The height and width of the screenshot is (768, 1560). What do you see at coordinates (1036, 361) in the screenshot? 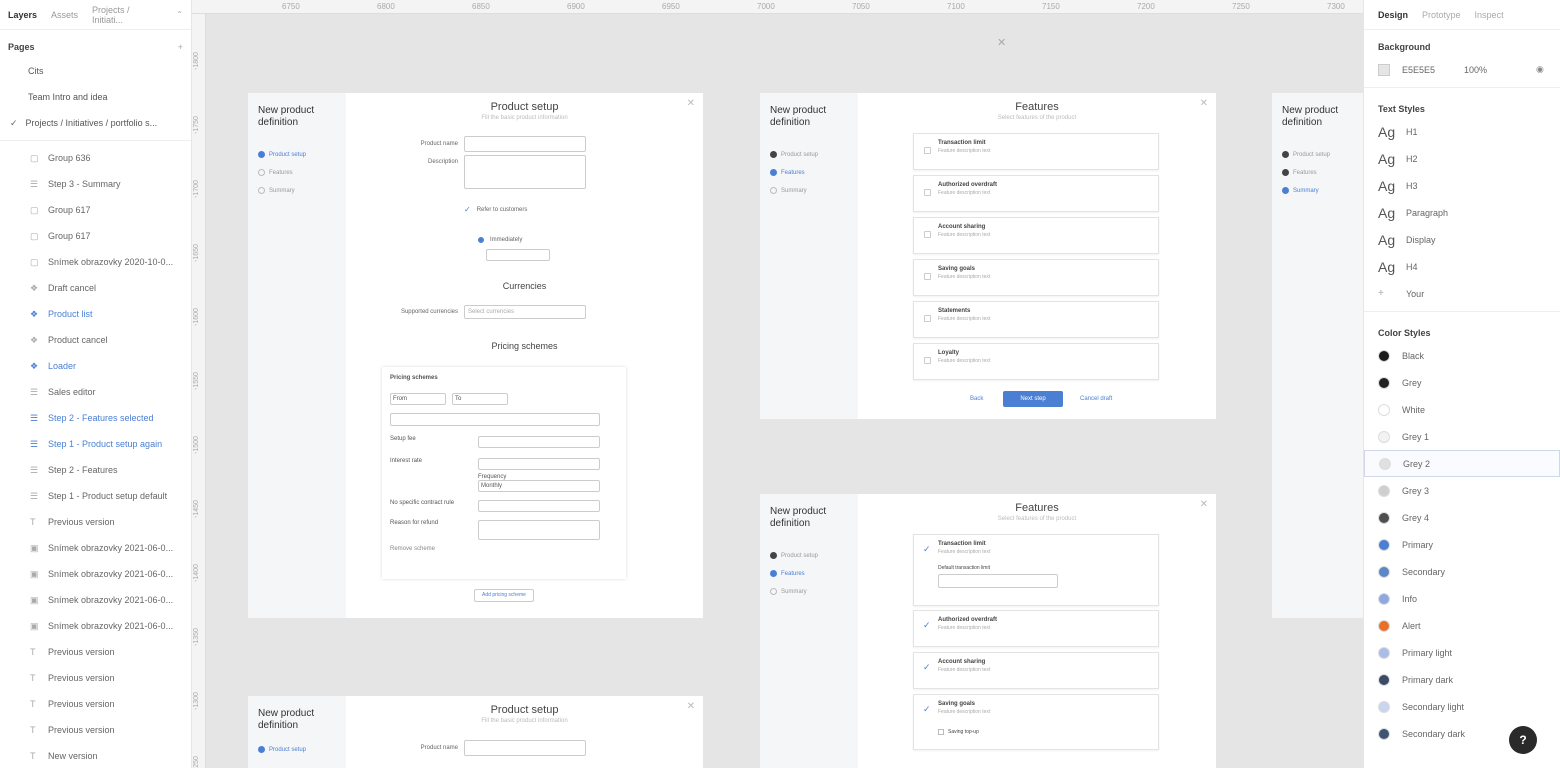
I see `feature-card: Loyalty Feature description text` at bounding box center [1036, 361].